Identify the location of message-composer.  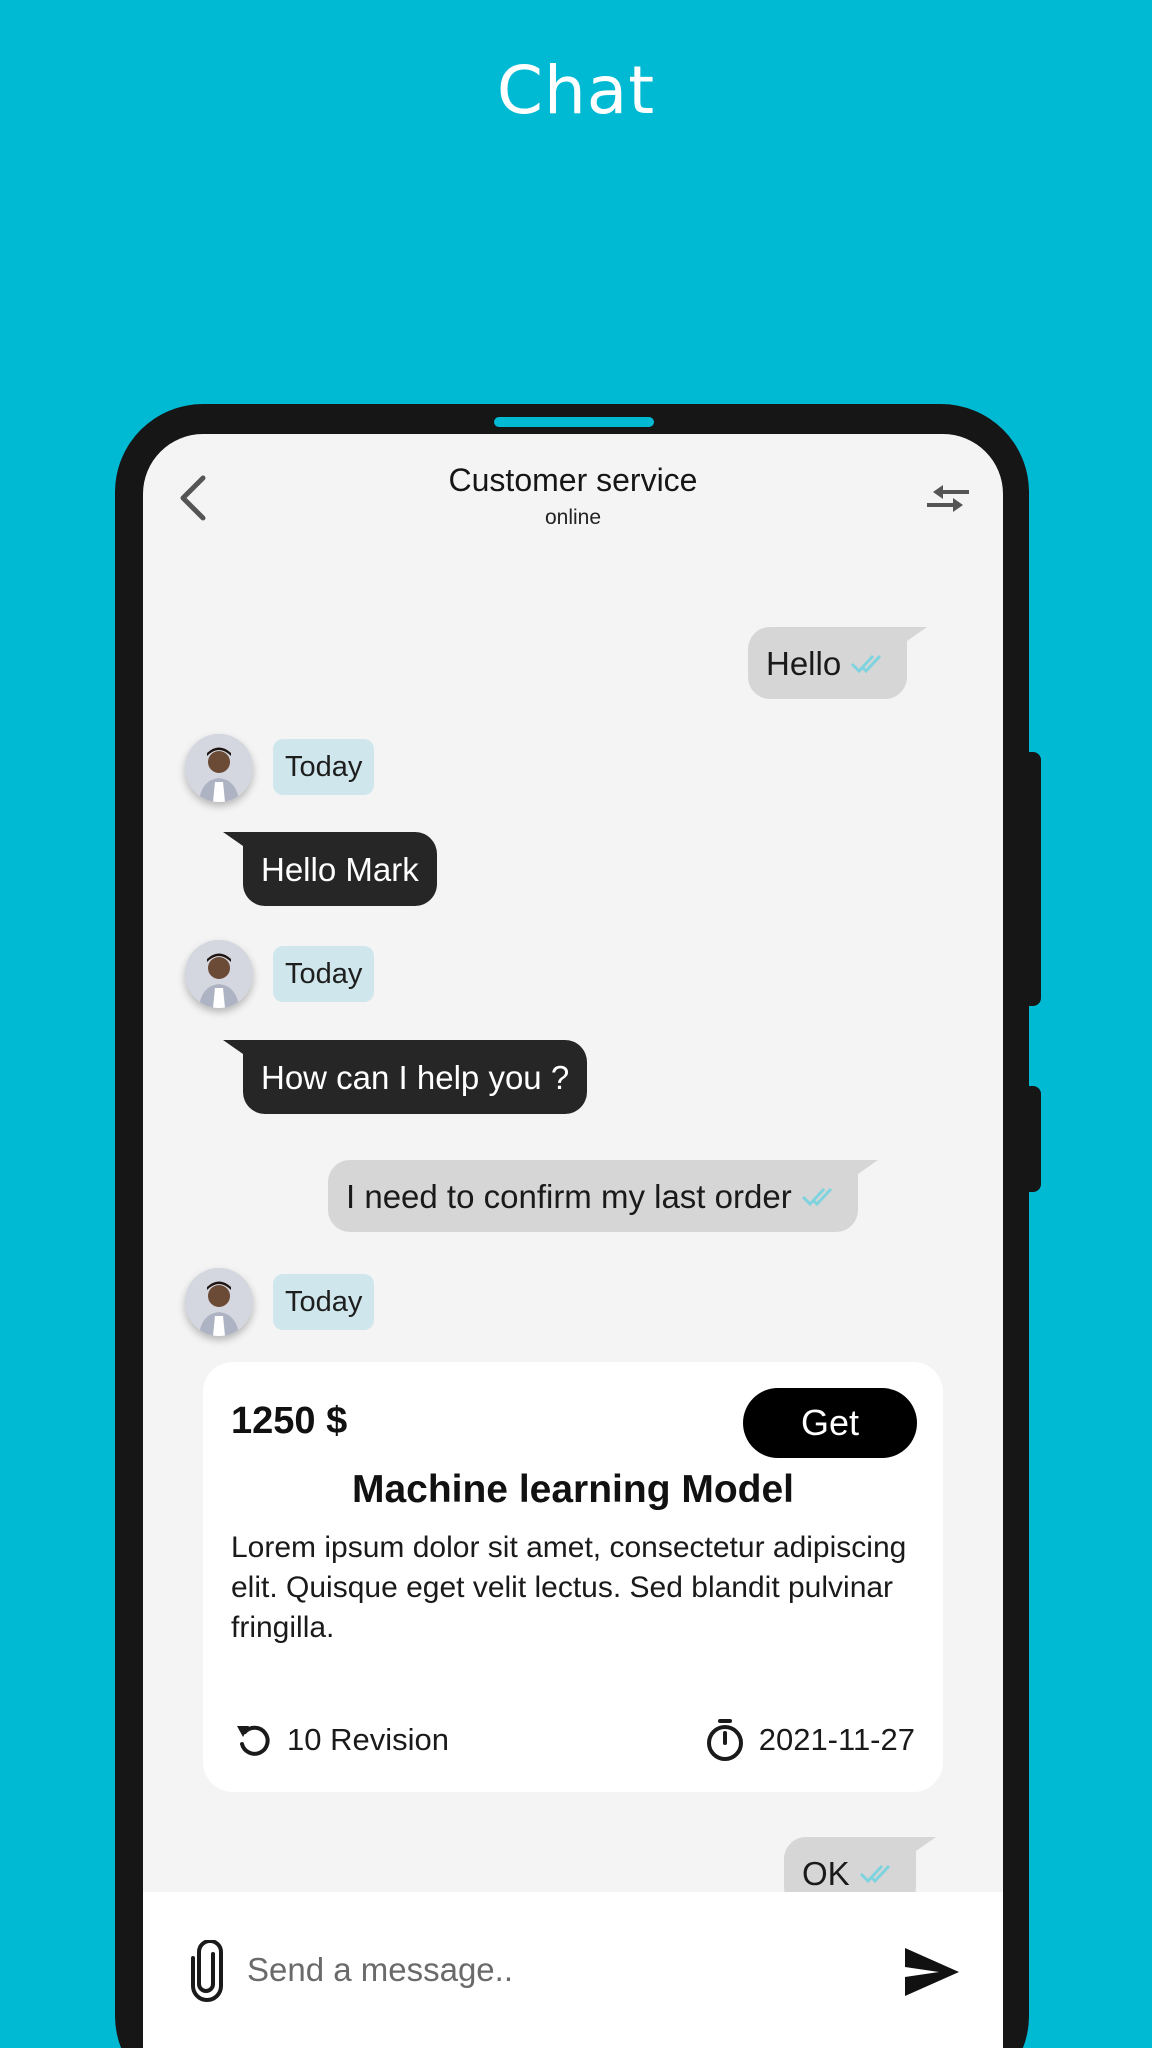
(573, 1970).